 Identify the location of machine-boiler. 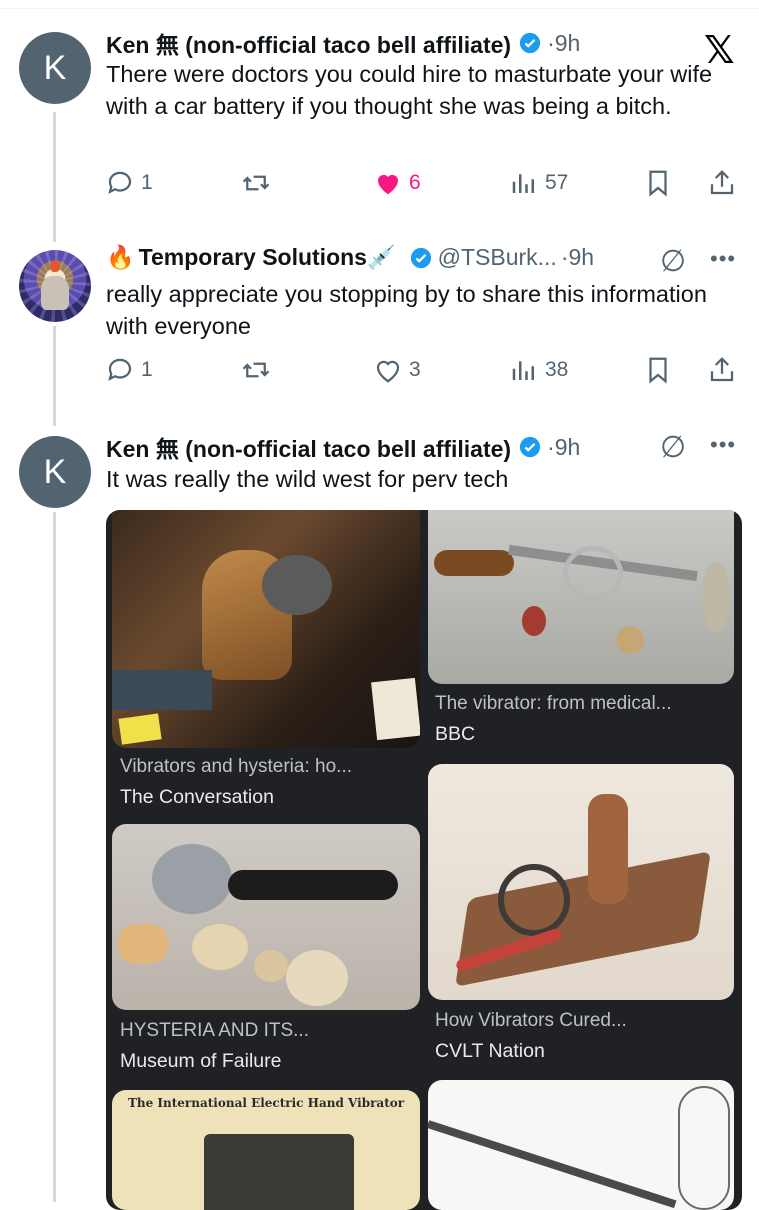
(608, 849).